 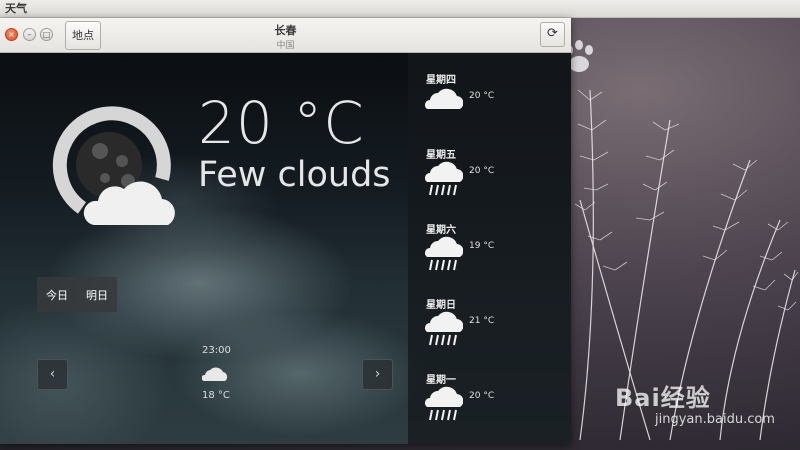 I want to click on chevron-left-icon: ‹, so click(x=52, y=374).